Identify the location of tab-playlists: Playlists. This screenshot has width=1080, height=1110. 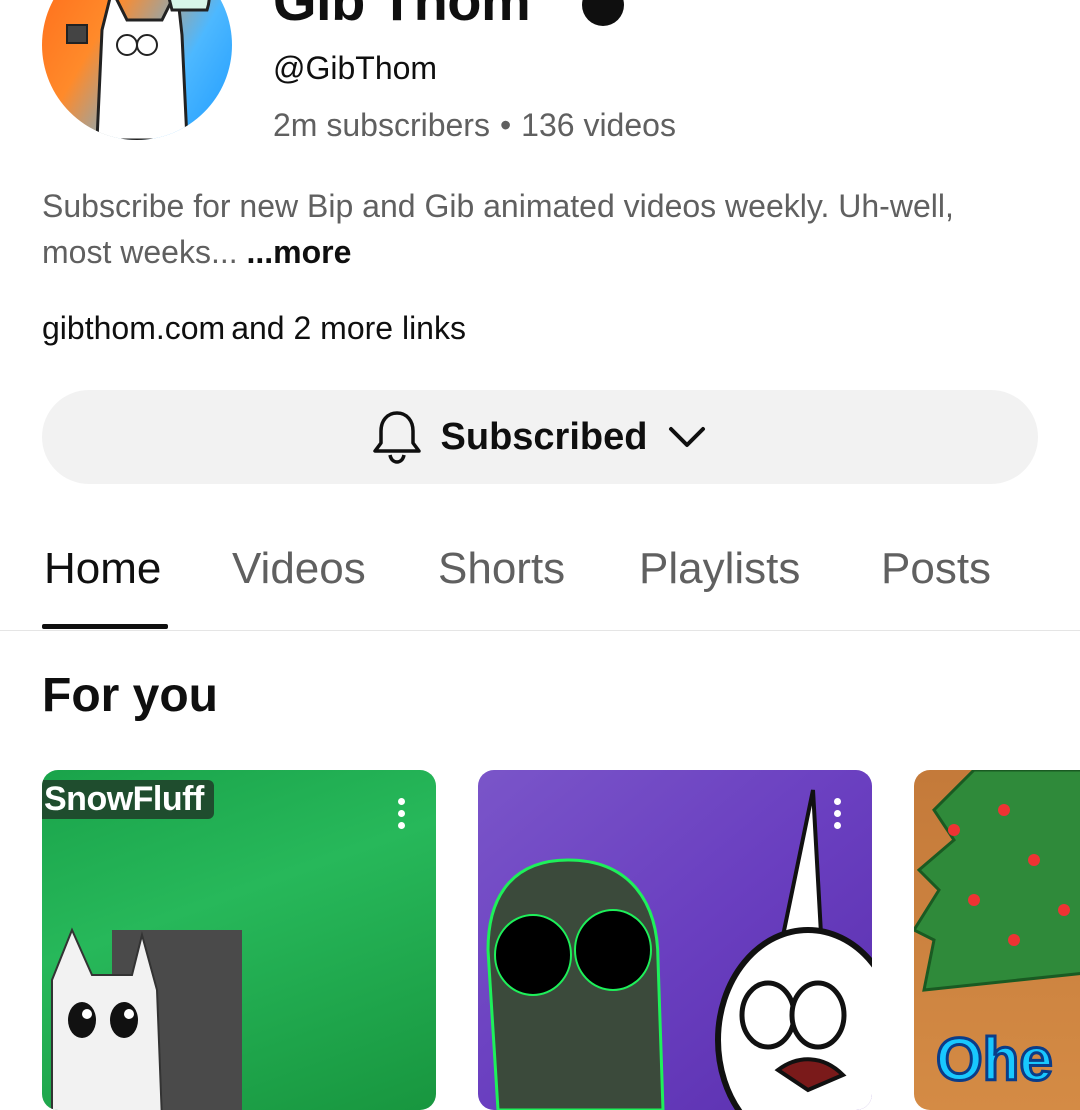
(719, 569).